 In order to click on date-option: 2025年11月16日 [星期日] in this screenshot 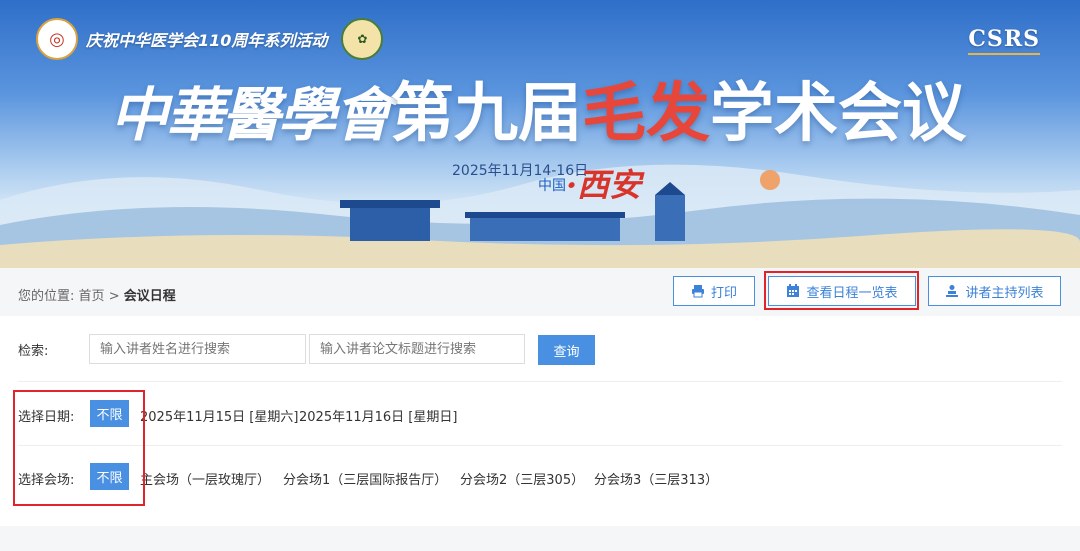, I will do `click(378, 415)`.